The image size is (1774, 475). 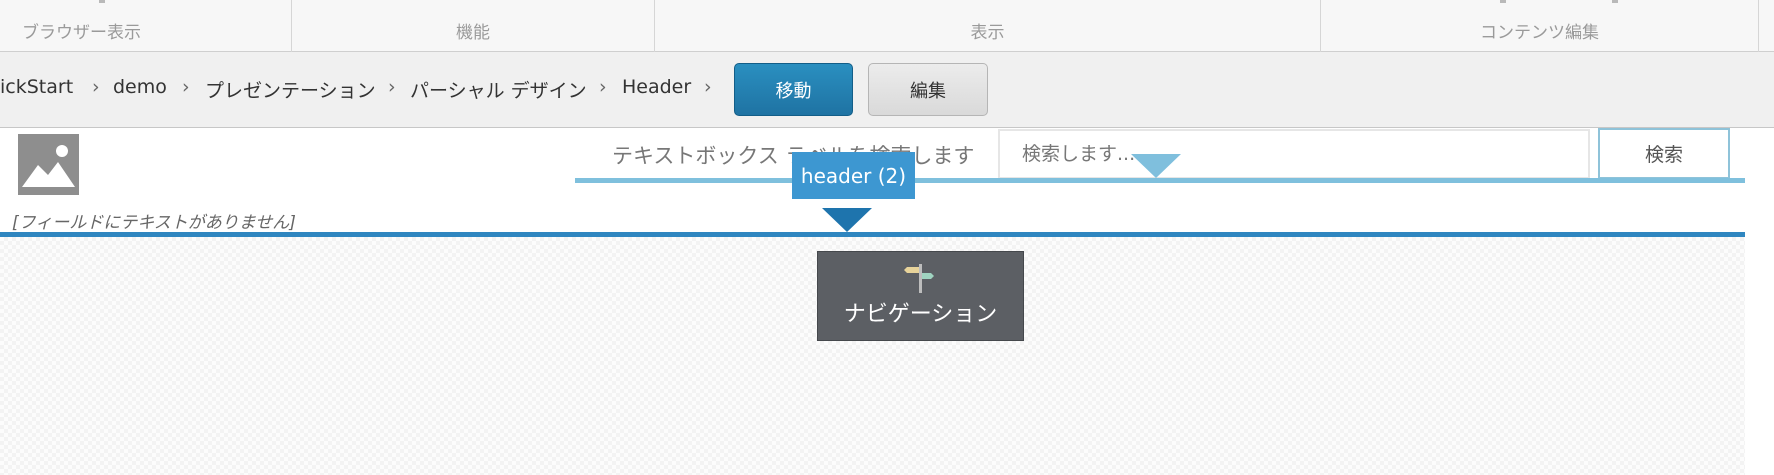 What do you see at coordinates (1664, 153) in the screenshot?
I see `search-button: 検索` at bounding box center [1664, 153].